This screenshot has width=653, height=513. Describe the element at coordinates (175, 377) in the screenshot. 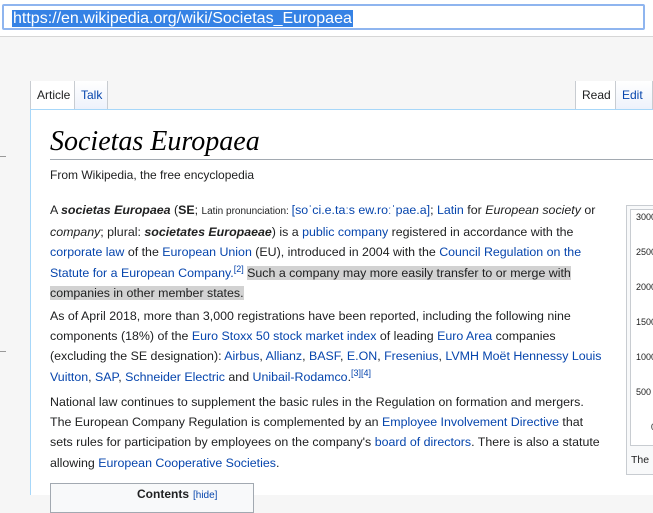

I see `schneider-electric-link: Schneider Electric` at that location.